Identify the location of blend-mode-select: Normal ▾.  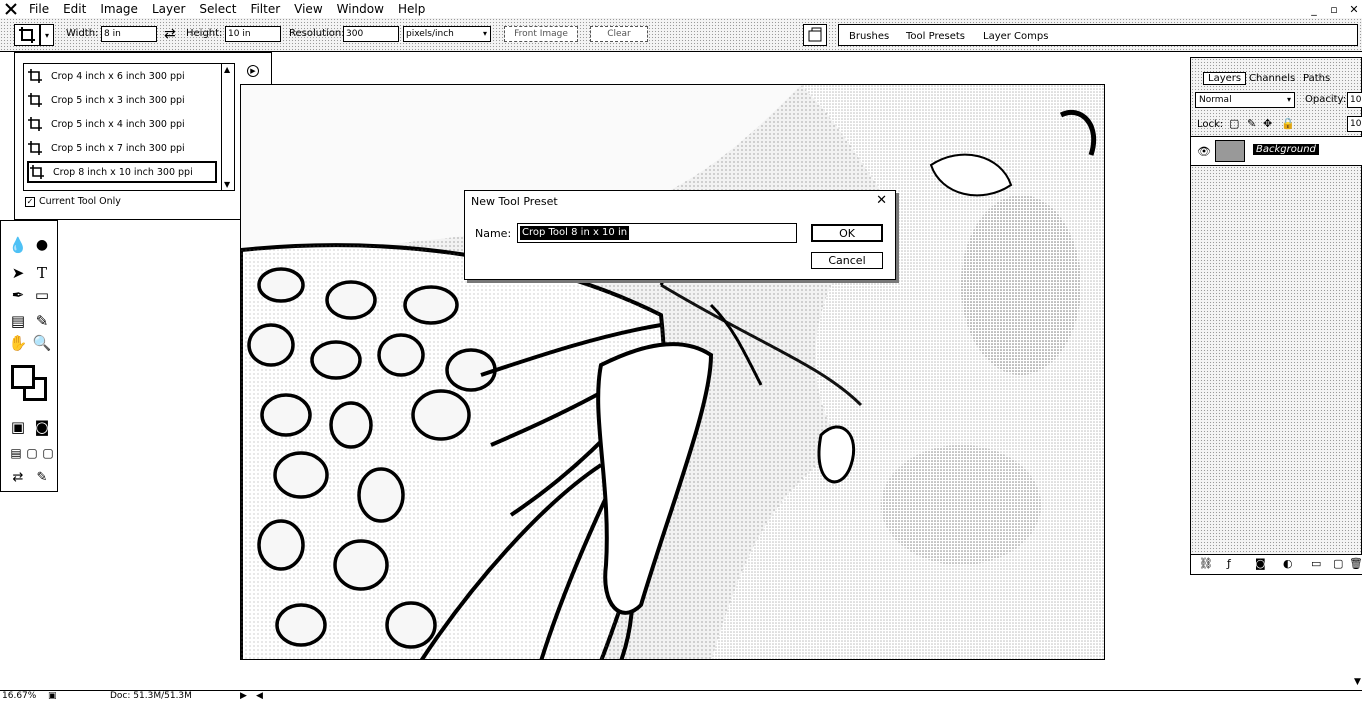
(1245, 100).